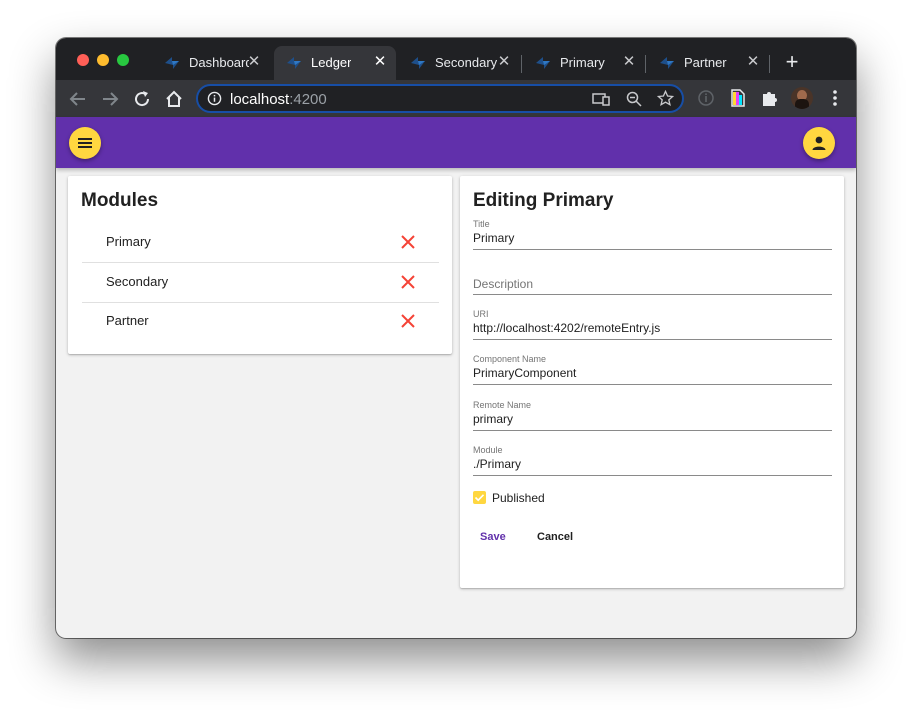 This screenshot has height=712, width=912. I want to click on checkmark-icon, so click(479, 498).